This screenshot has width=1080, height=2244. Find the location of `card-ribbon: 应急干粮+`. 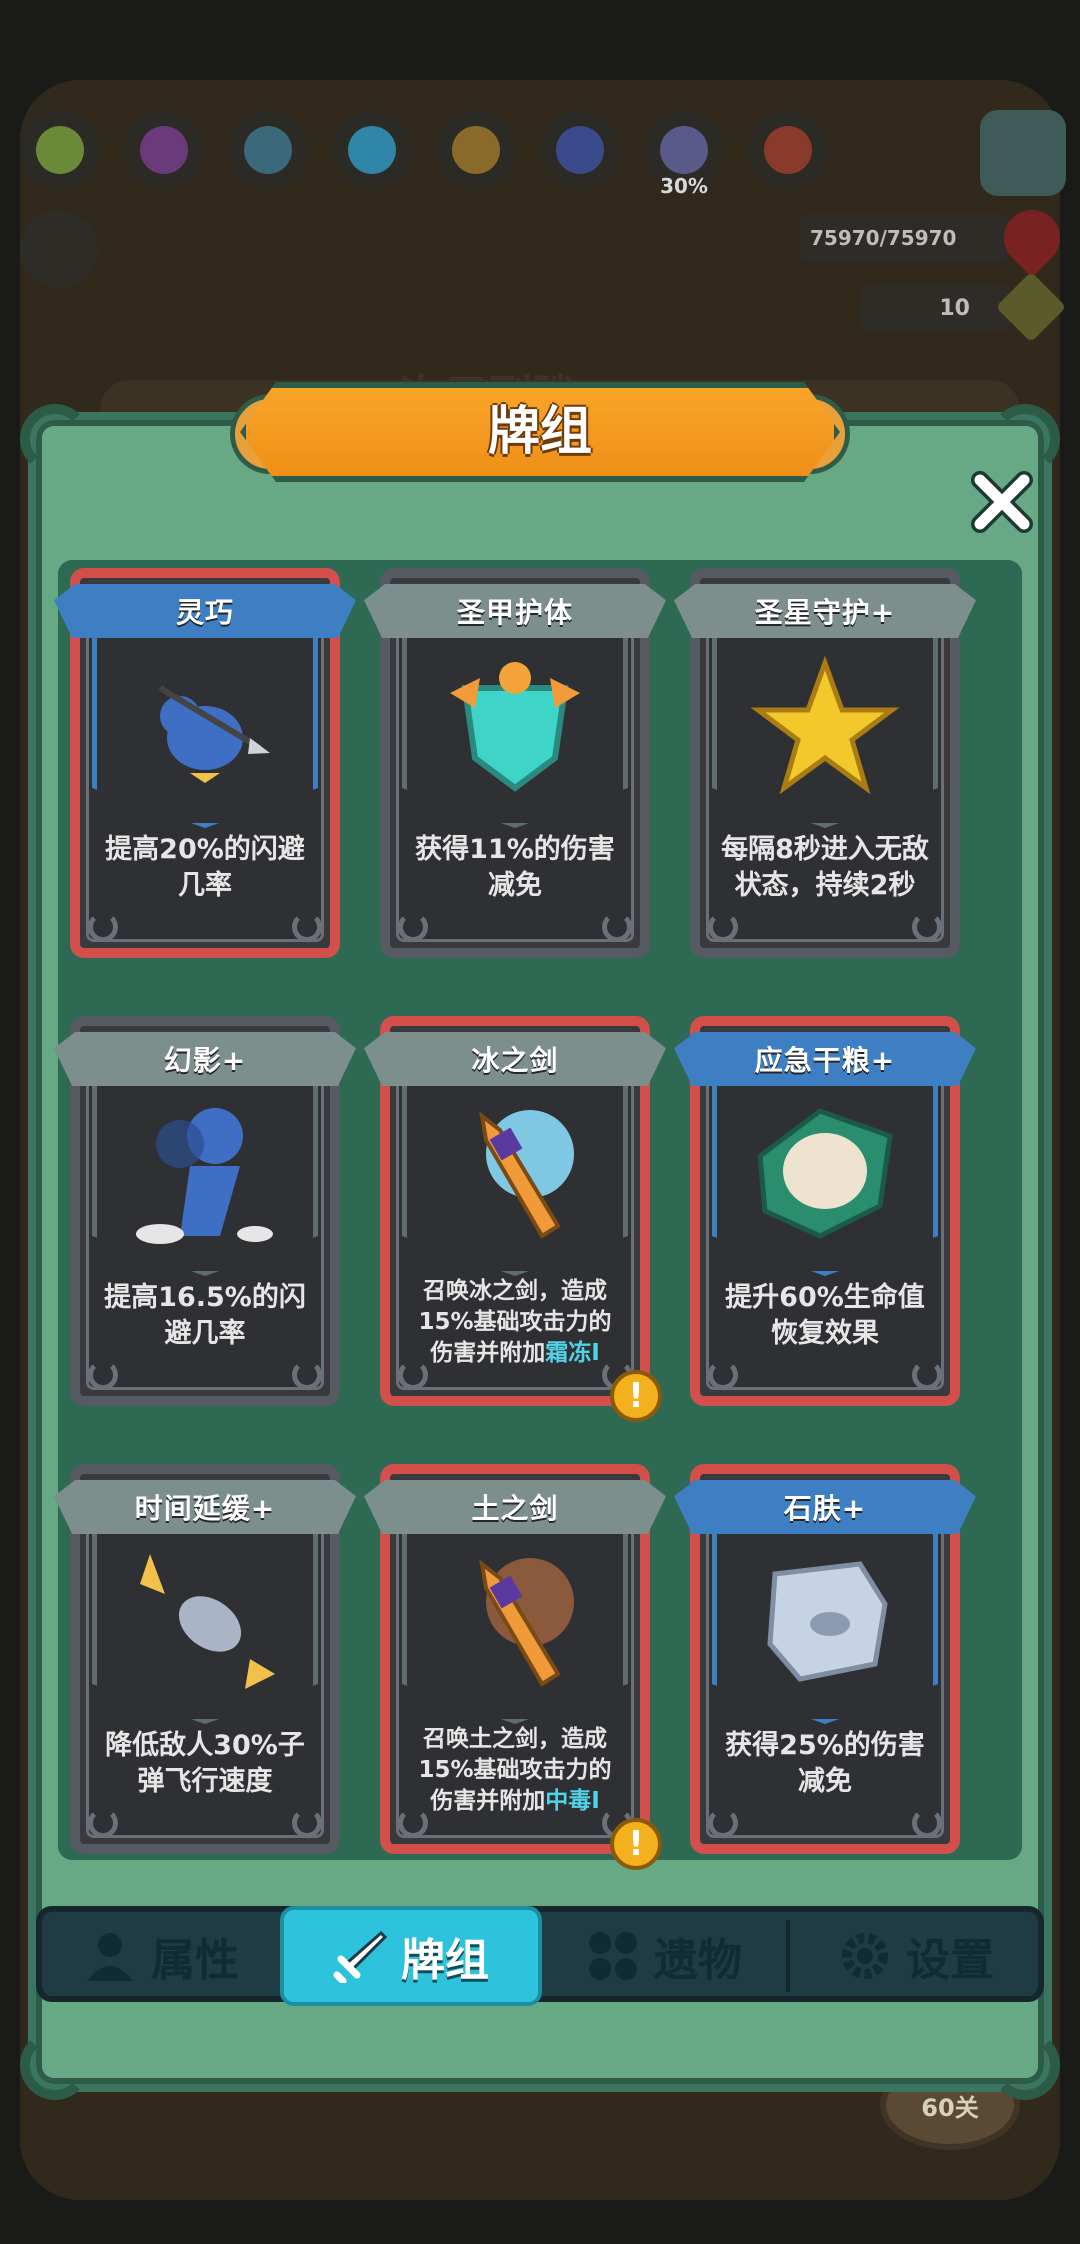

card-ribbon: 应急干粮+ is located at coordinates (825, 1059).